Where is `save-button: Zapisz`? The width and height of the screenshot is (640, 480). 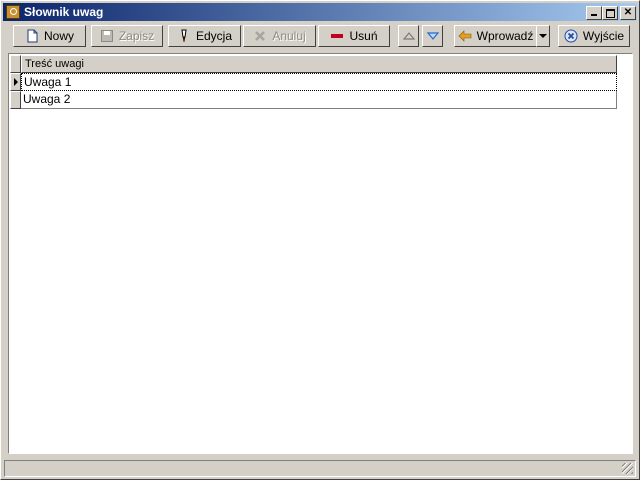 save-button: Zapisz is located at coordinates (127, 36).